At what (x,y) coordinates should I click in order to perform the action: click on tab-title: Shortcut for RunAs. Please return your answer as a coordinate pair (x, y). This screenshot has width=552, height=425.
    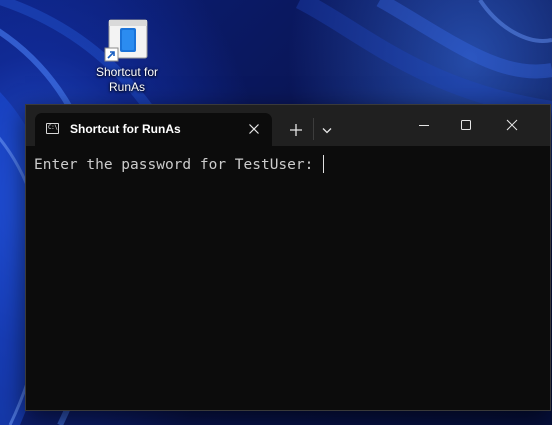
    Looking at the image, I should click on (125, 129).